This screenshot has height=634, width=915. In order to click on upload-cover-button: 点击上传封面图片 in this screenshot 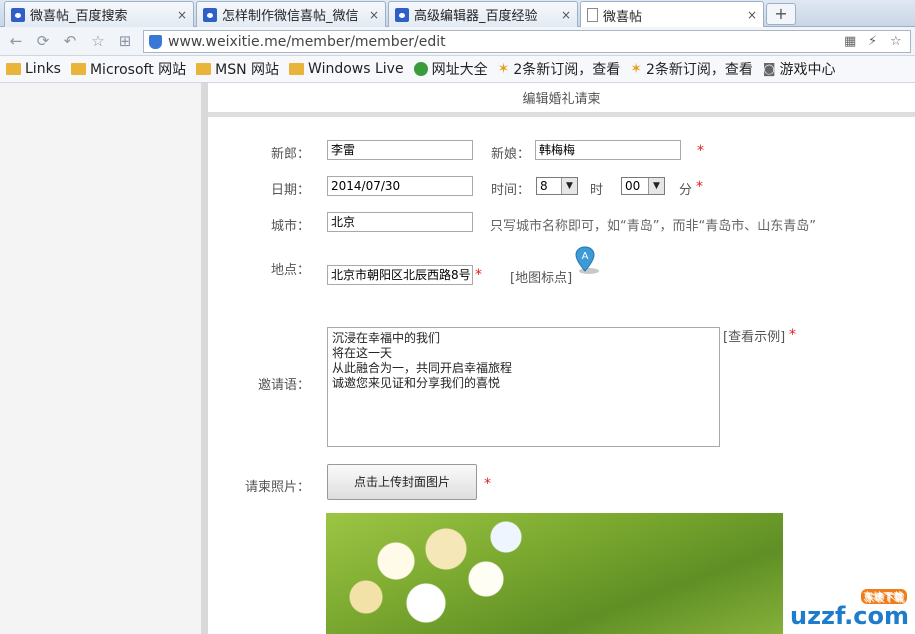, I will do `click(402, 482)`.